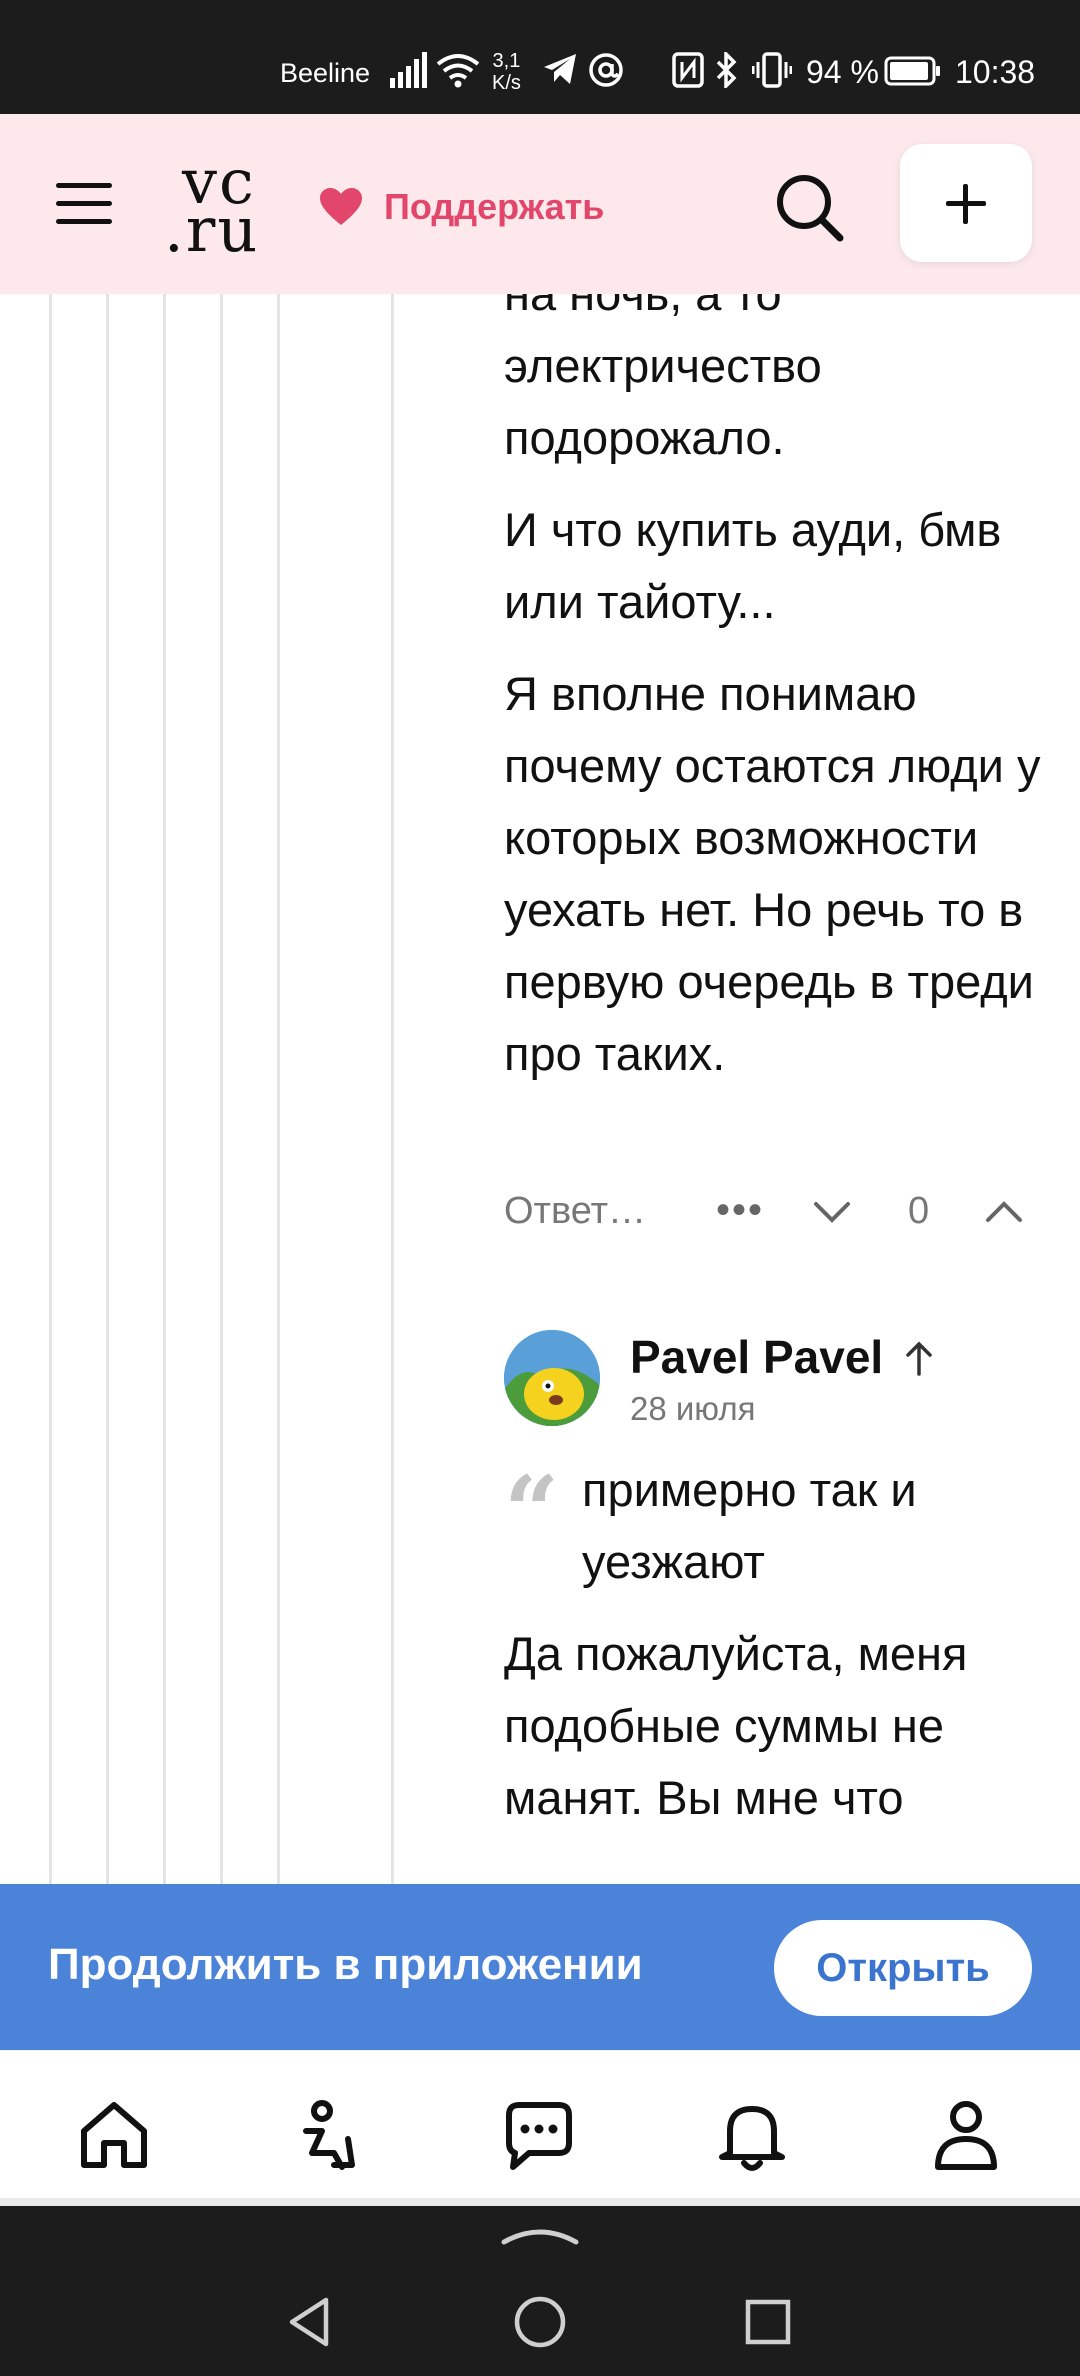  Describe the element at coordinates (506, 83) in the screenshot. I see `speed-unit: K/s` at that location.